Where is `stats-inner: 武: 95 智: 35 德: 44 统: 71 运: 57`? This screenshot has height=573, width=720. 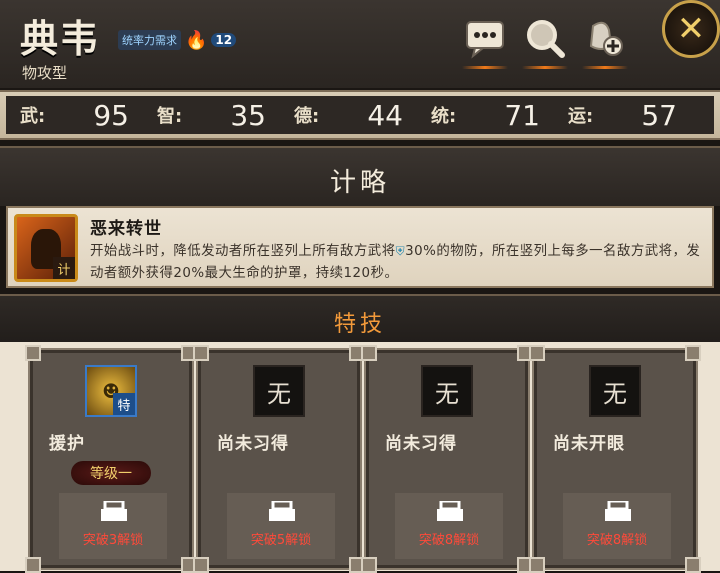 stats-inner: 武: 95 智: 35 德: 44 统: 71 运: 57 is located at coordinates (360, 115).